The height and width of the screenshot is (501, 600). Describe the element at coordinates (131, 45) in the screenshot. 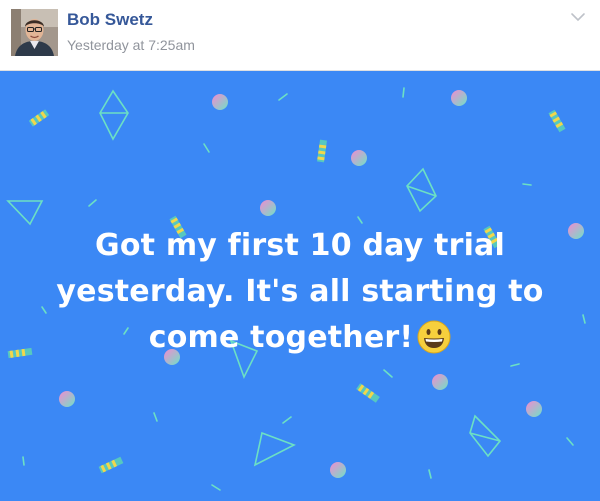

I see `post-timestamp: Yesterday at 7:25am` at that location.